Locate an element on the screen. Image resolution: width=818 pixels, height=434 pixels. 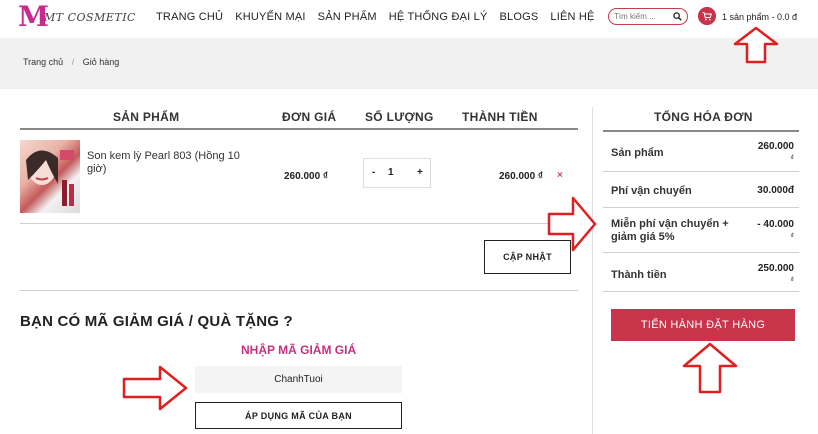
summary-label-shipping: Phí vận chuyển is located at coordinates (651, 191).